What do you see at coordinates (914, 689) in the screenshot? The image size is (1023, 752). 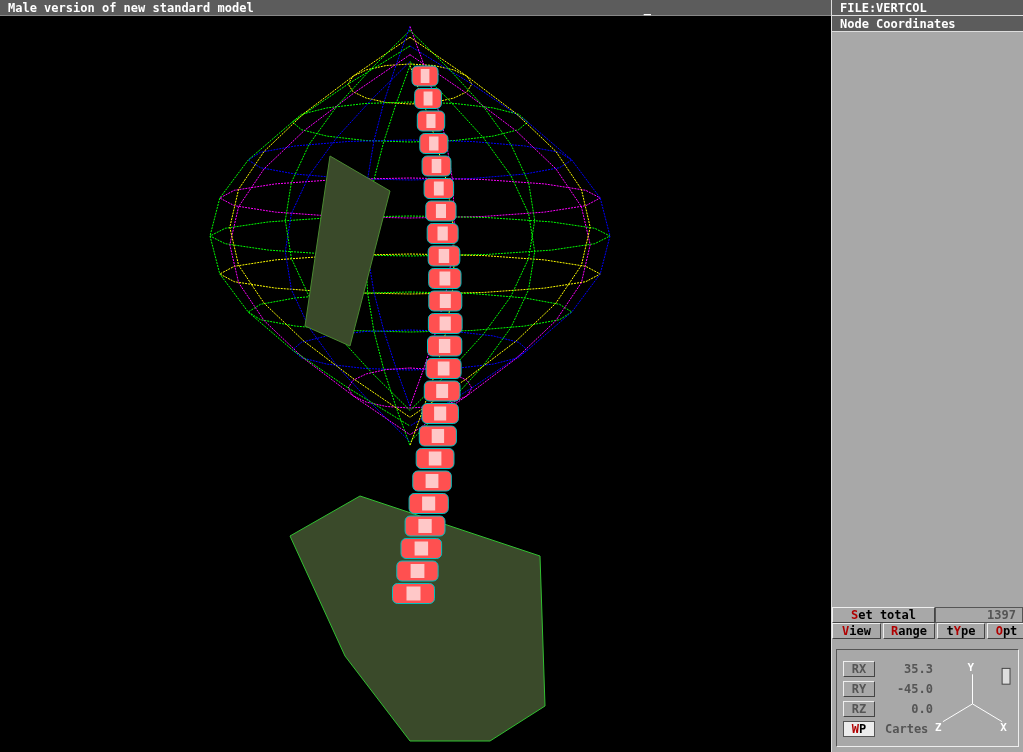 I see `axis-value: -45.0` at bounding box center [914, 689].